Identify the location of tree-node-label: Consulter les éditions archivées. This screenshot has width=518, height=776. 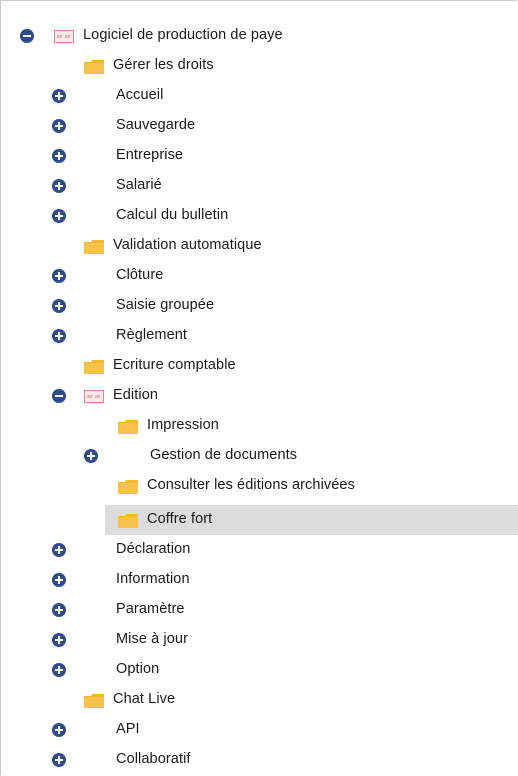
(251, 485).